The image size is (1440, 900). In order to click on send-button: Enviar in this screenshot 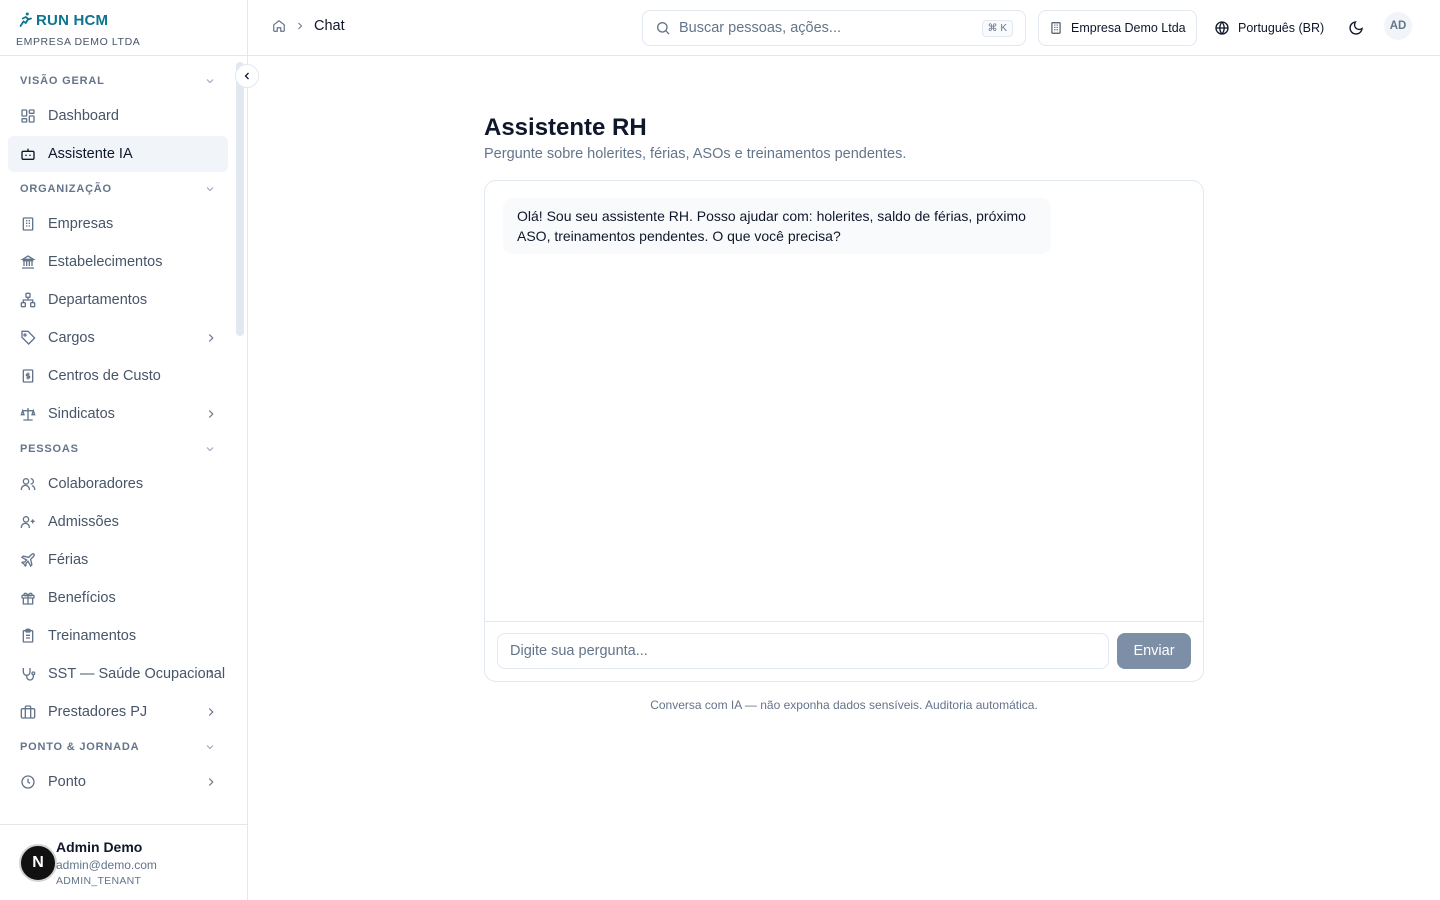, I will do `click(1154, 651)`.